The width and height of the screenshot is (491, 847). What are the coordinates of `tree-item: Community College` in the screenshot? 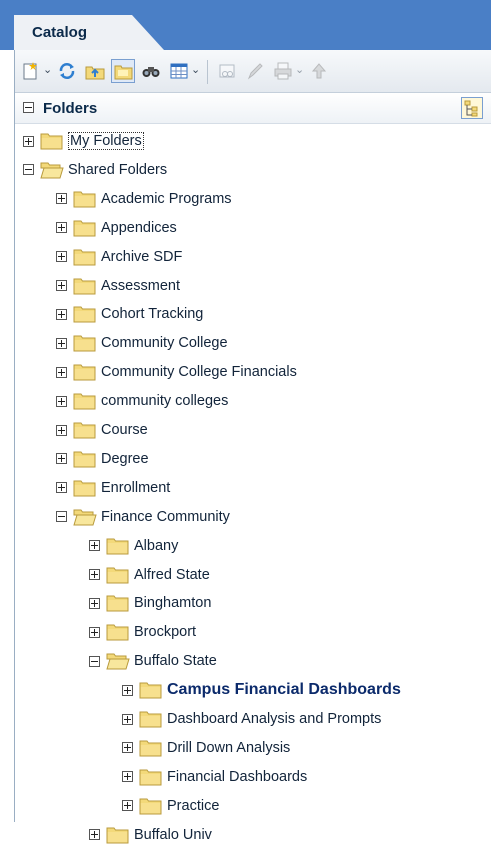 It's located at (142, 343).